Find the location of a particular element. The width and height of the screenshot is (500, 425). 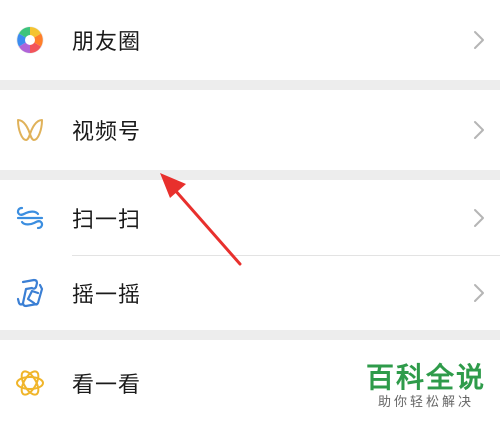

menu-item-label: 看一看 is located at coordinates (107, 385).